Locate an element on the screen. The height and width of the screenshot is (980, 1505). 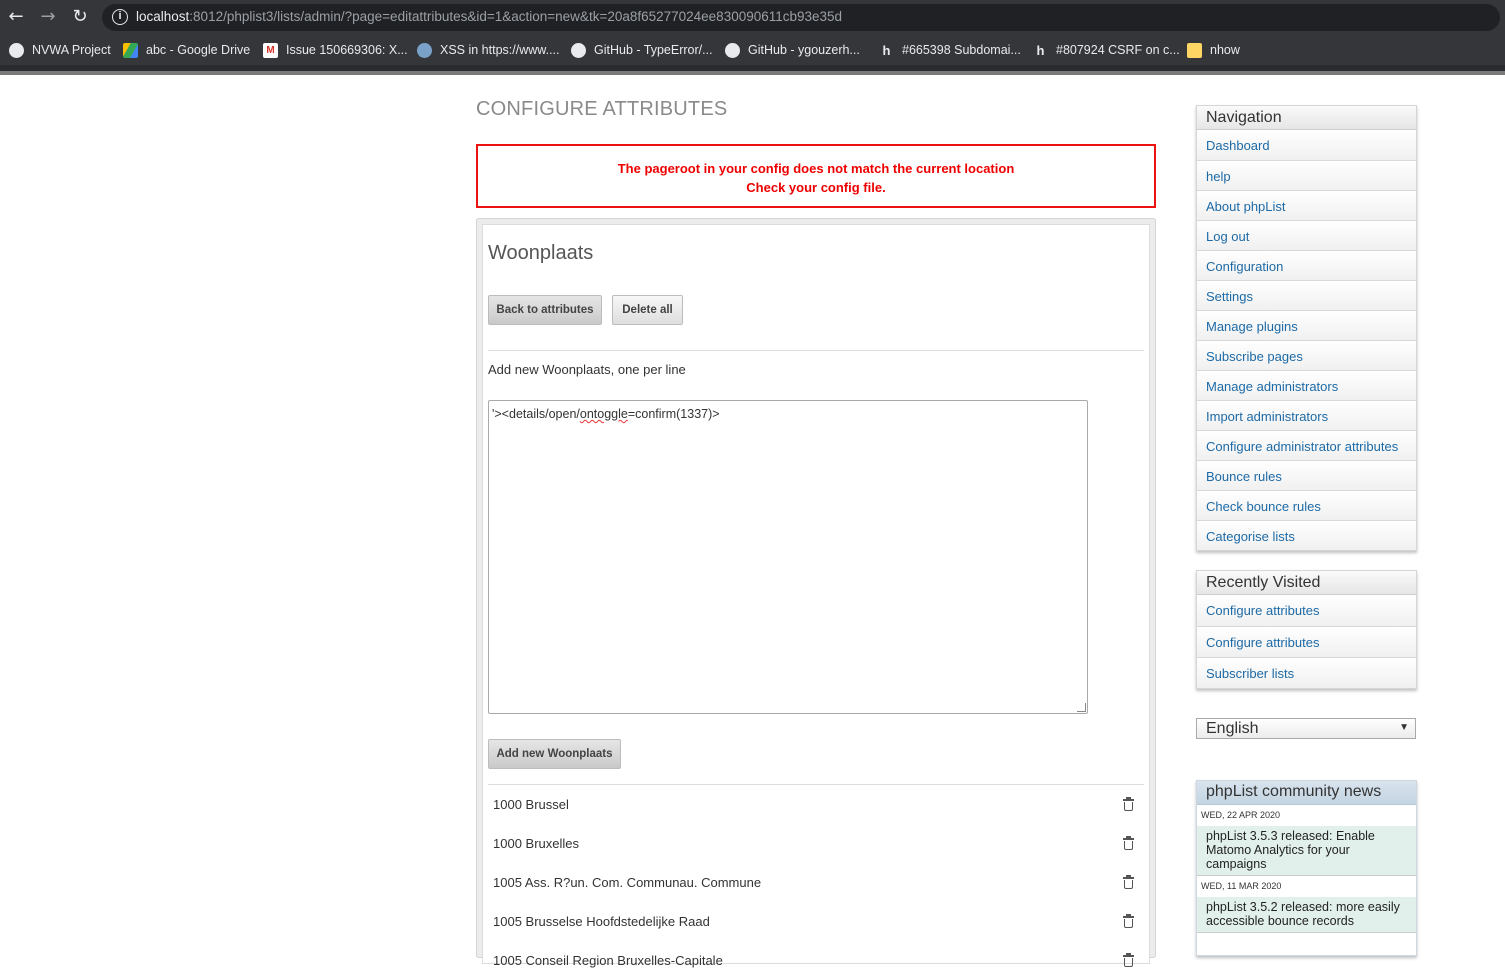
language-select: English ▼ is located at coordinates (1306, 728).